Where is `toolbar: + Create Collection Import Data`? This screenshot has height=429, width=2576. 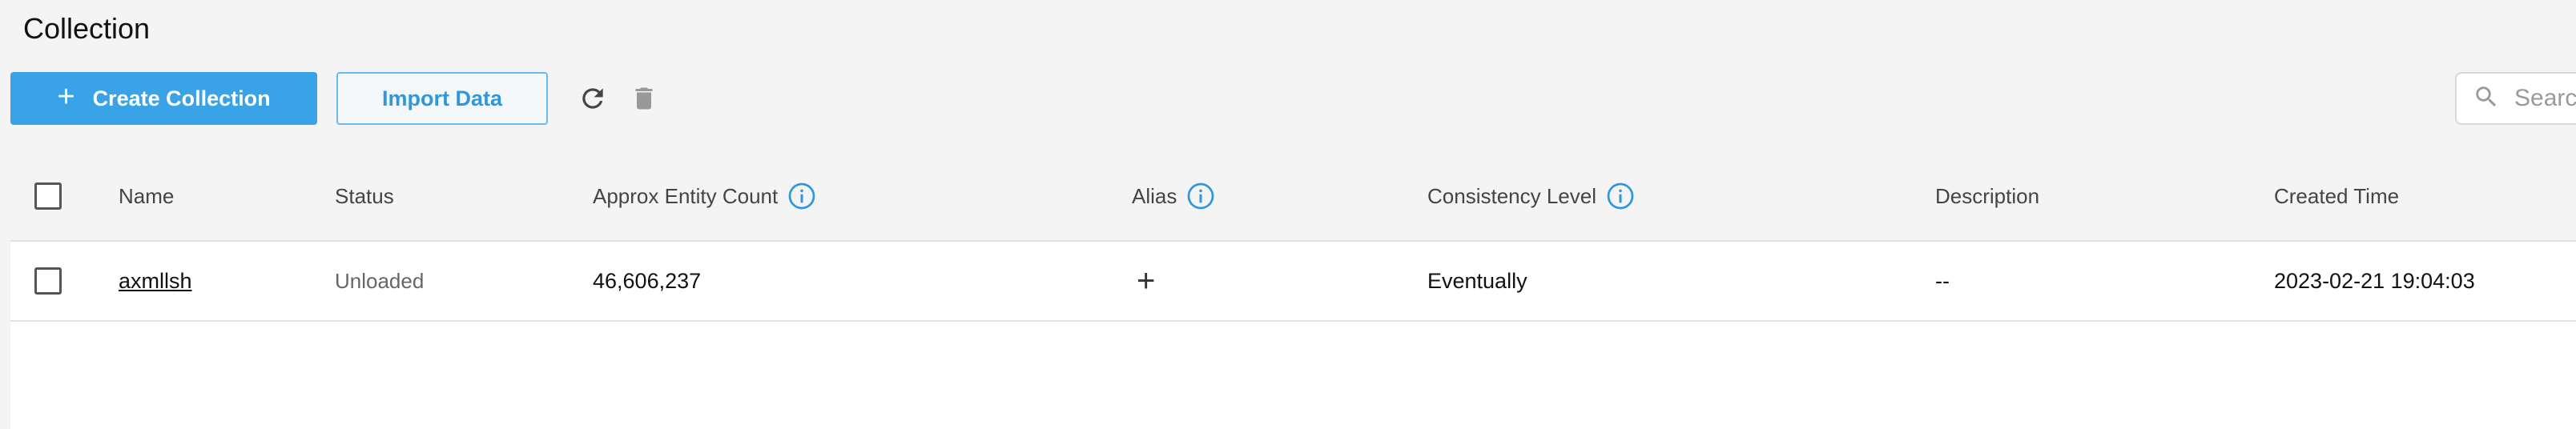
toolbar: + Create Collection Import Data is located at coordinates (1293, 99).